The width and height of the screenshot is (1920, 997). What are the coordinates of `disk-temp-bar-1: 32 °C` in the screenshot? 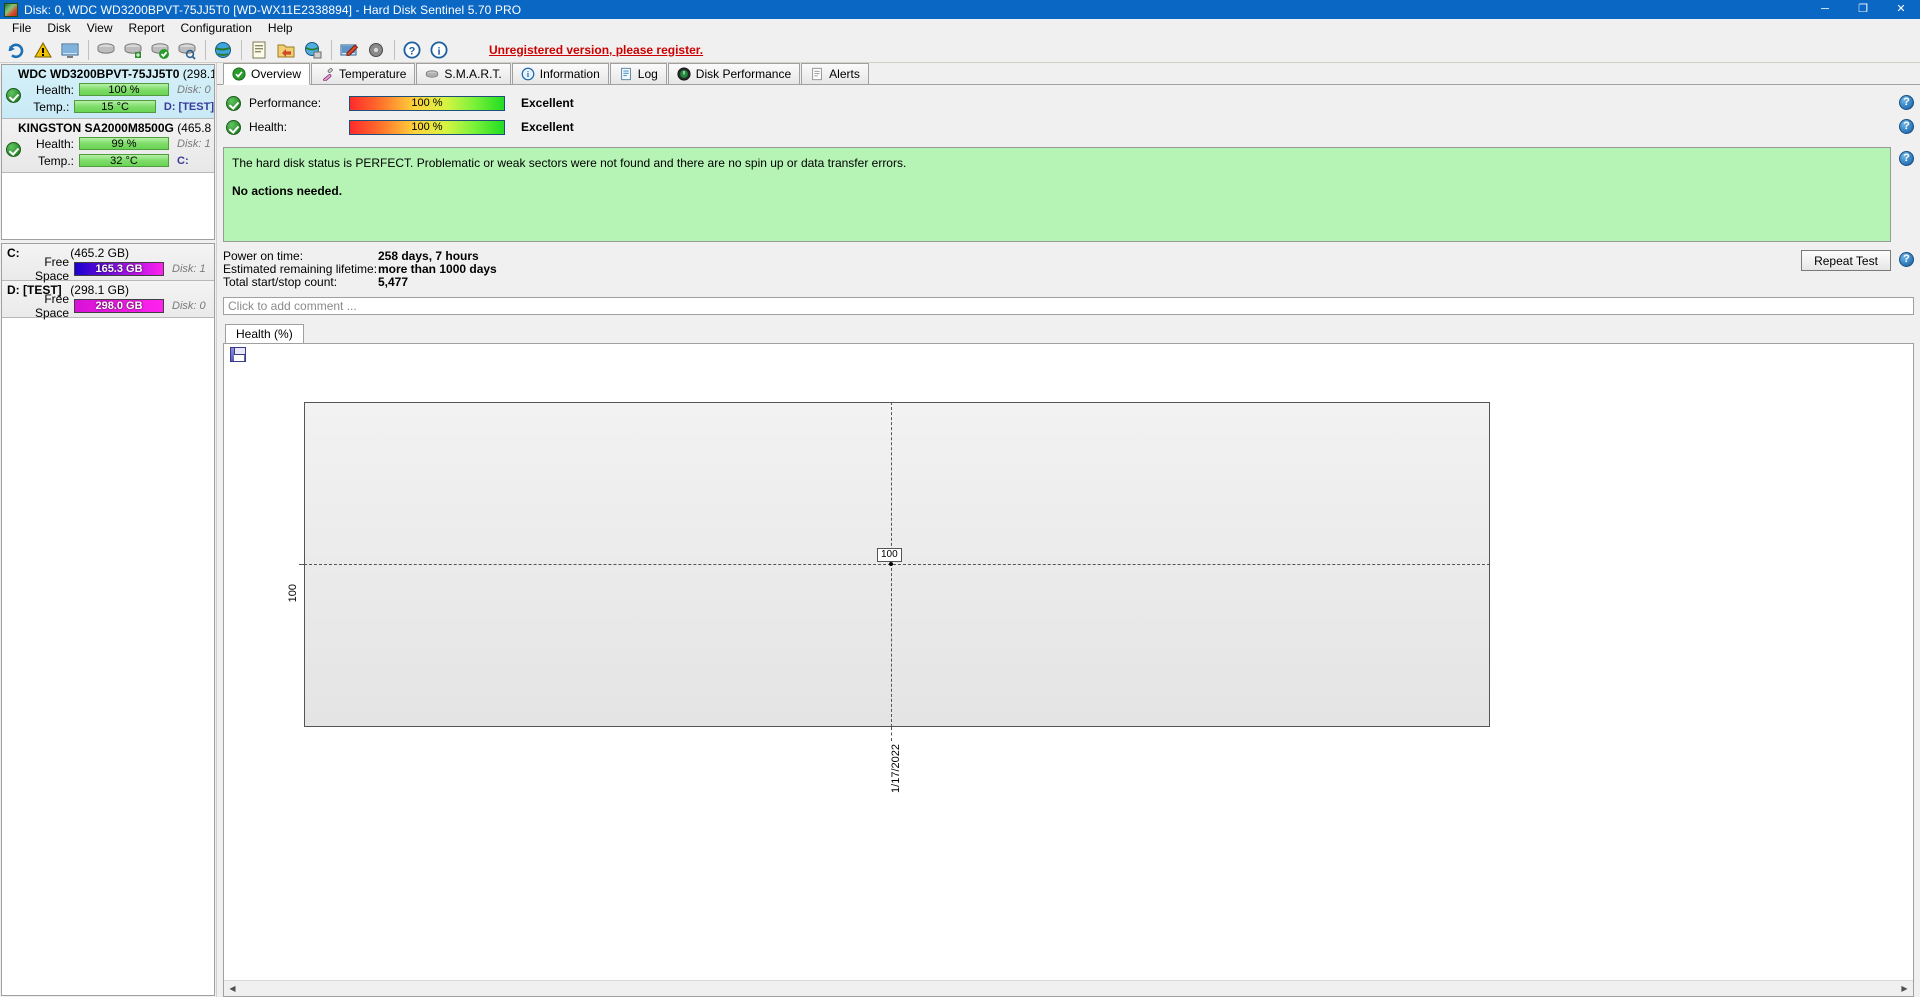 It's located at (124, 160).